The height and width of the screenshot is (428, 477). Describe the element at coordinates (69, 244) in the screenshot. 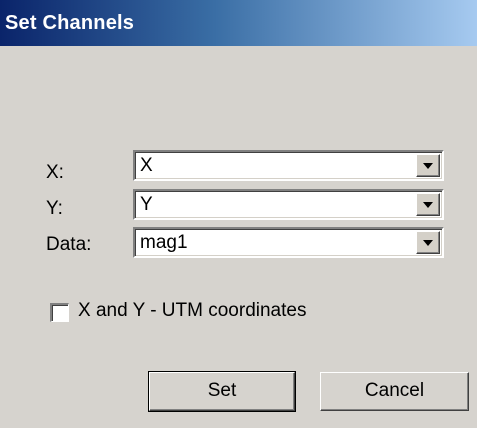

I see `data-label: Data:` at that location.